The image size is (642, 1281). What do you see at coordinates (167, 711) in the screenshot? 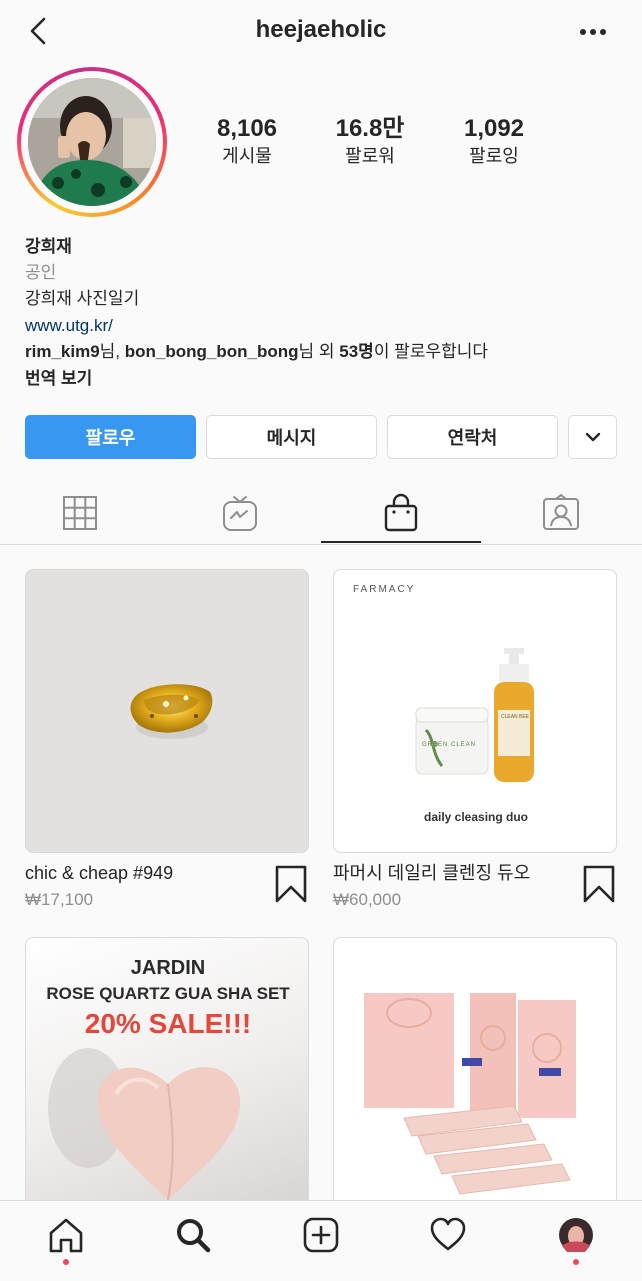
I see `product-image-ring` at bounding box center [167, 711].